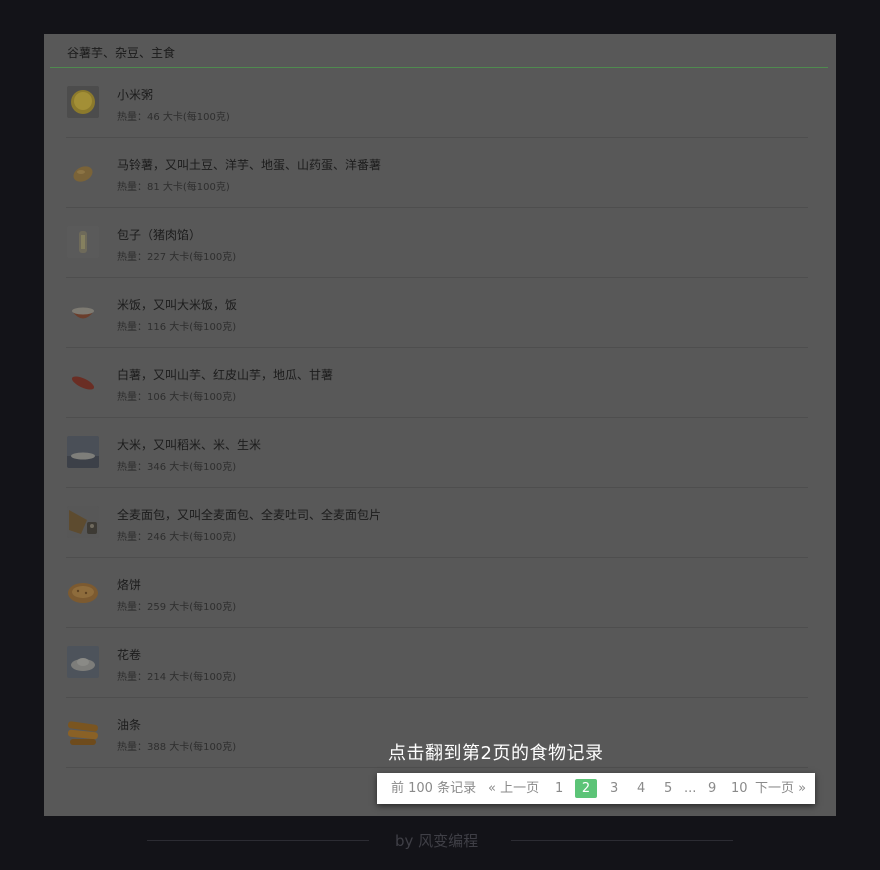  I want to click on rice-bowl-icon, so click(83, 312).